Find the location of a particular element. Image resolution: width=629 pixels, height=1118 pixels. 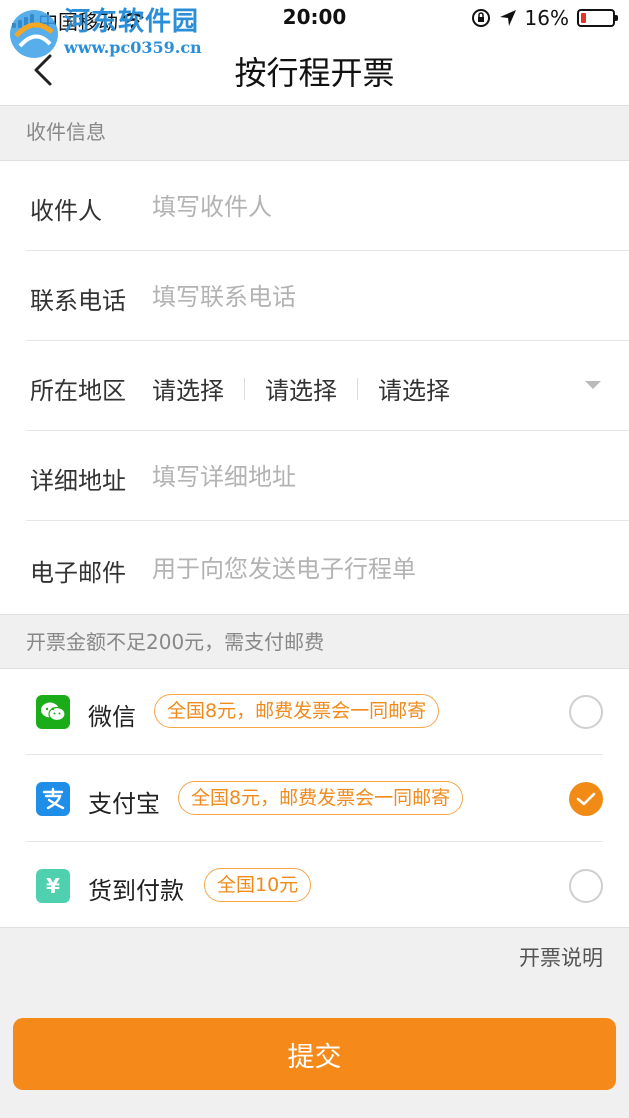

postage-notice: 开票金额不足200元，需支付邮费 is located at coordinates (314, 641).